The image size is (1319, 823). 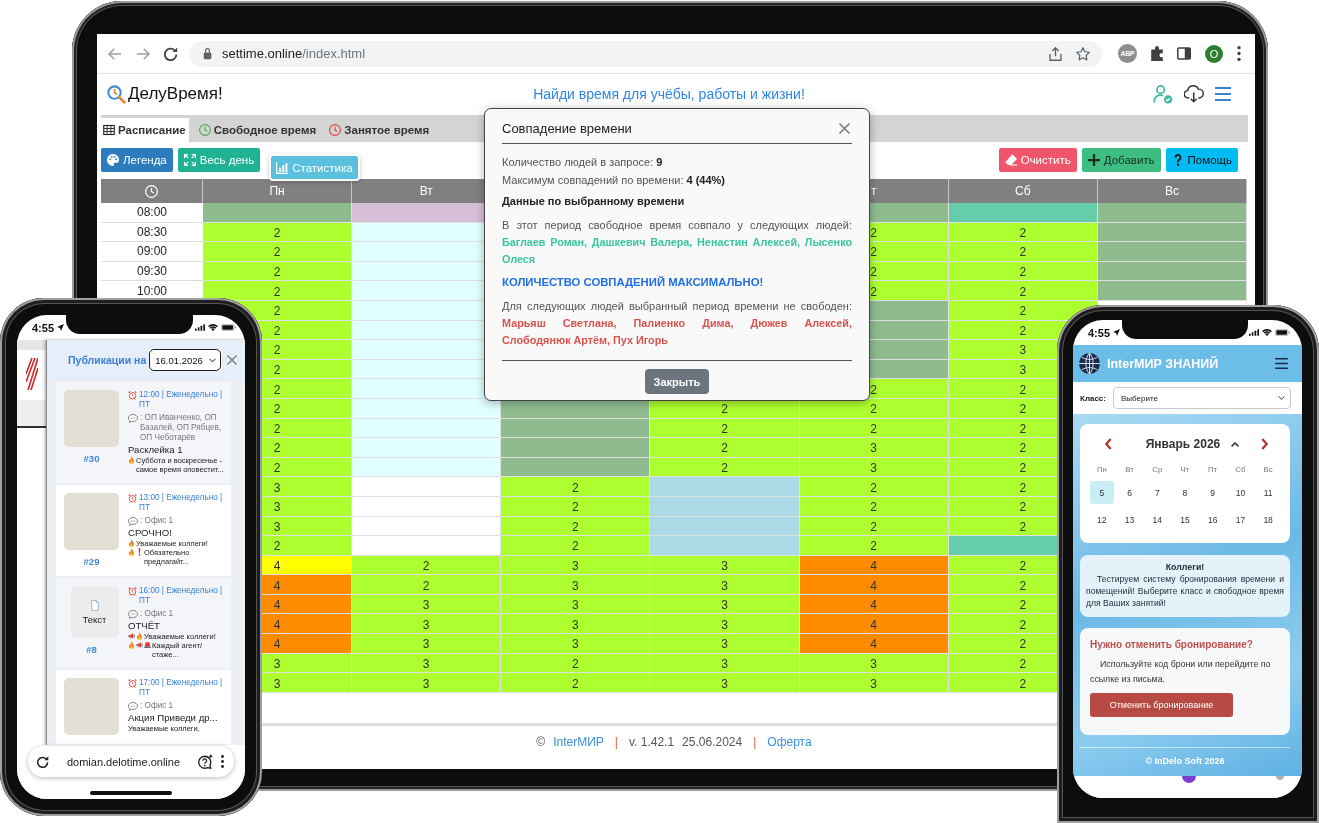 I want to click on forward-icon, so click(x=143, y=53).